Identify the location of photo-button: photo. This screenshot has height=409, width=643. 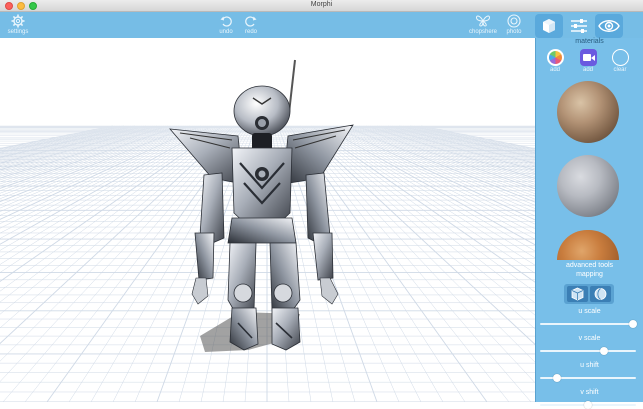
(514, 25).